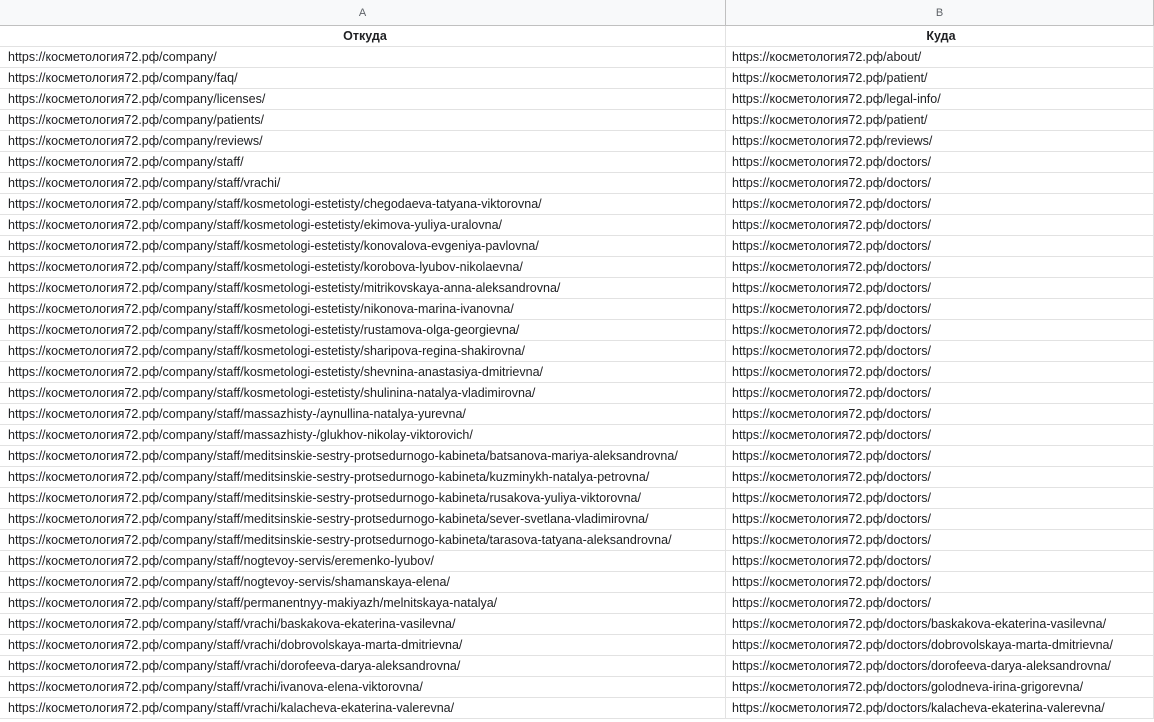  Describe the element at coordinates (363, 36) in the screenshot. I see `header-cell-from: Откуда` at that location.